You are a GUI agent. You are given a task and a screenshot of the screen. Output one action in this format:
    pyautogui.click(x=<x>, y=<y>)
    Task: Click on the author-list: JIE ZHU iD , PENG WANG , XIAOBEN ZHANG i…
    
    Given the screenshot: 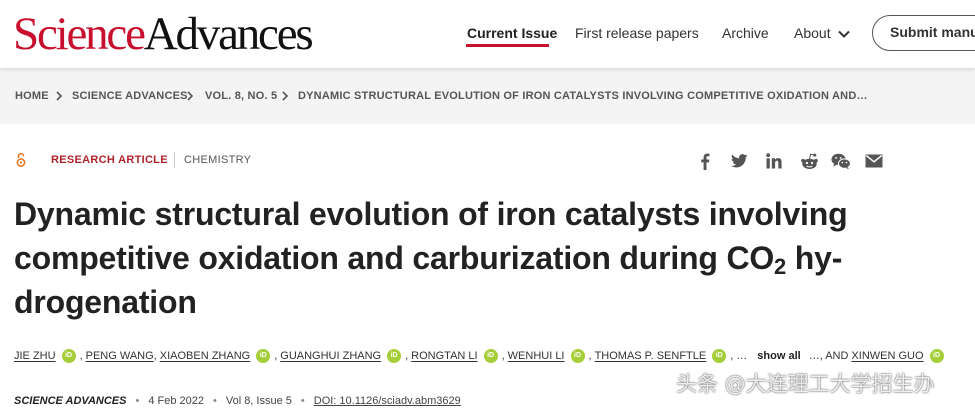 What is the action you would take?
    pyautogui.click(x=481, y=356)
    